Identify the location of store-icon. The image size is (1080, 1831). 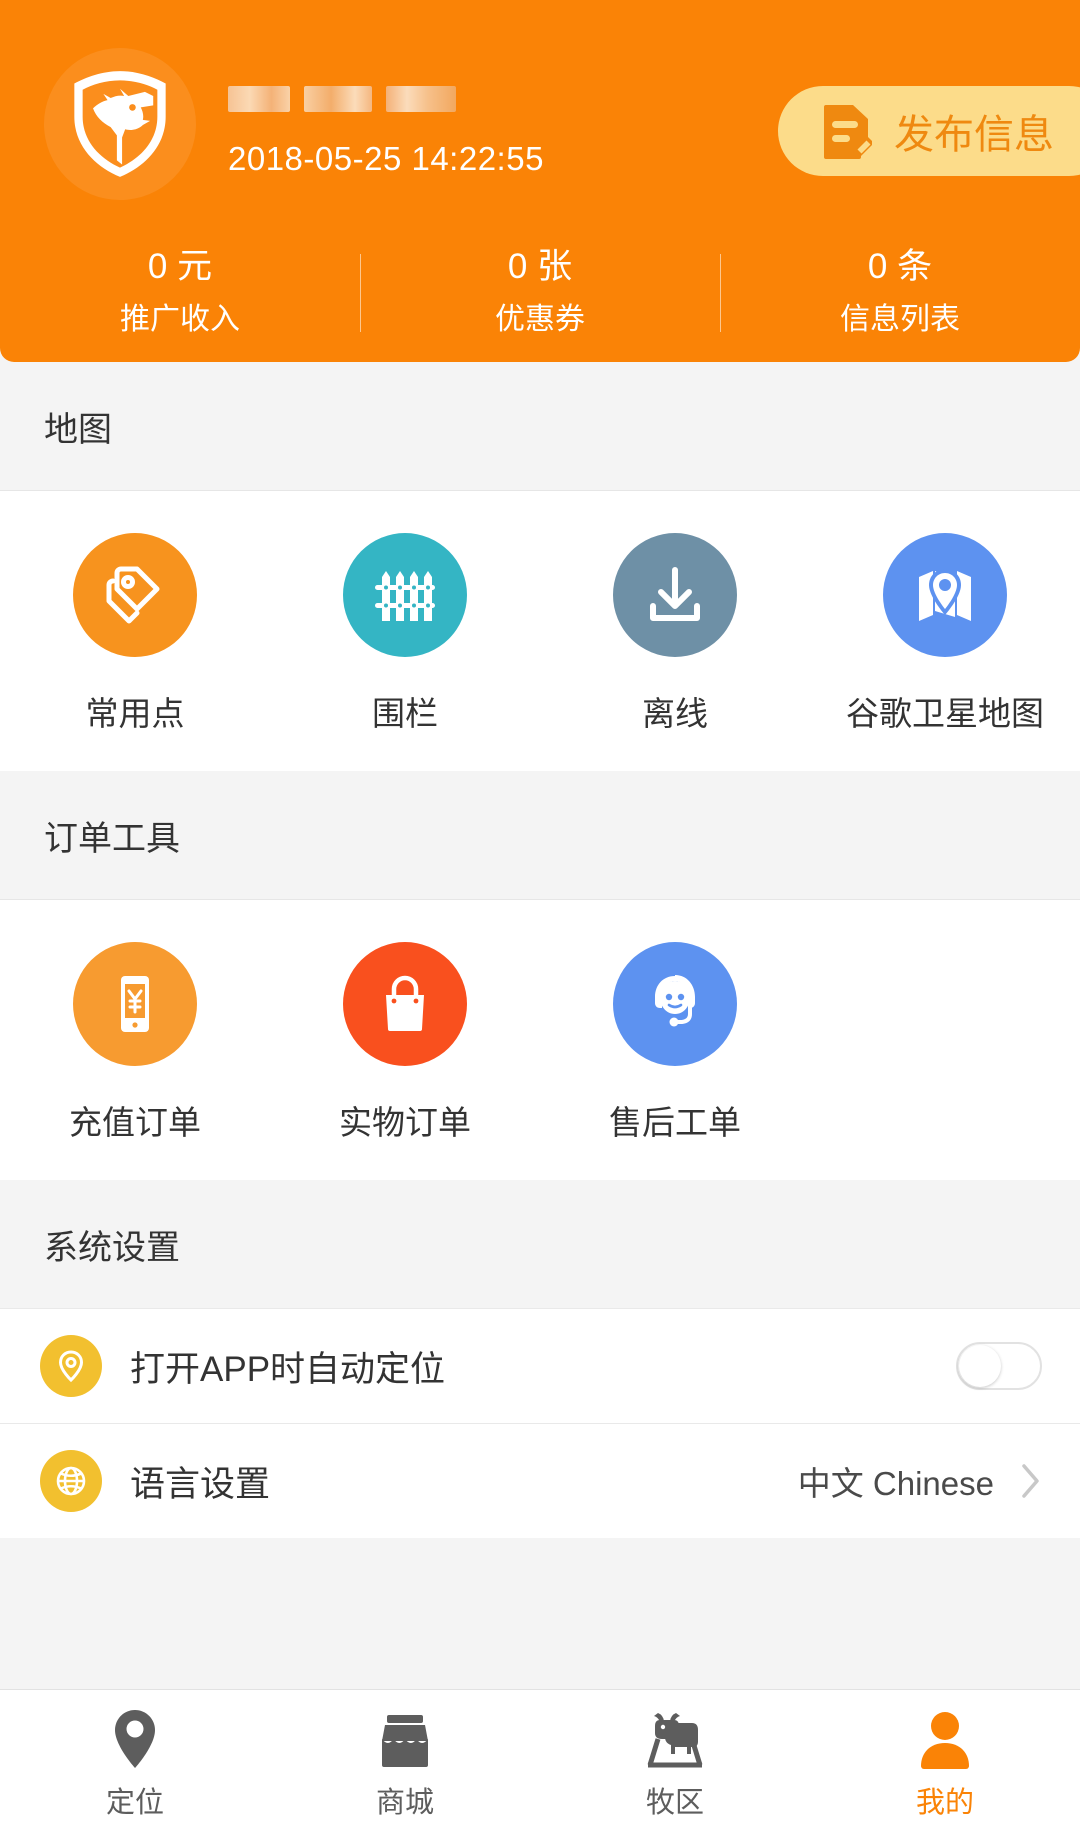
(405, 1736).